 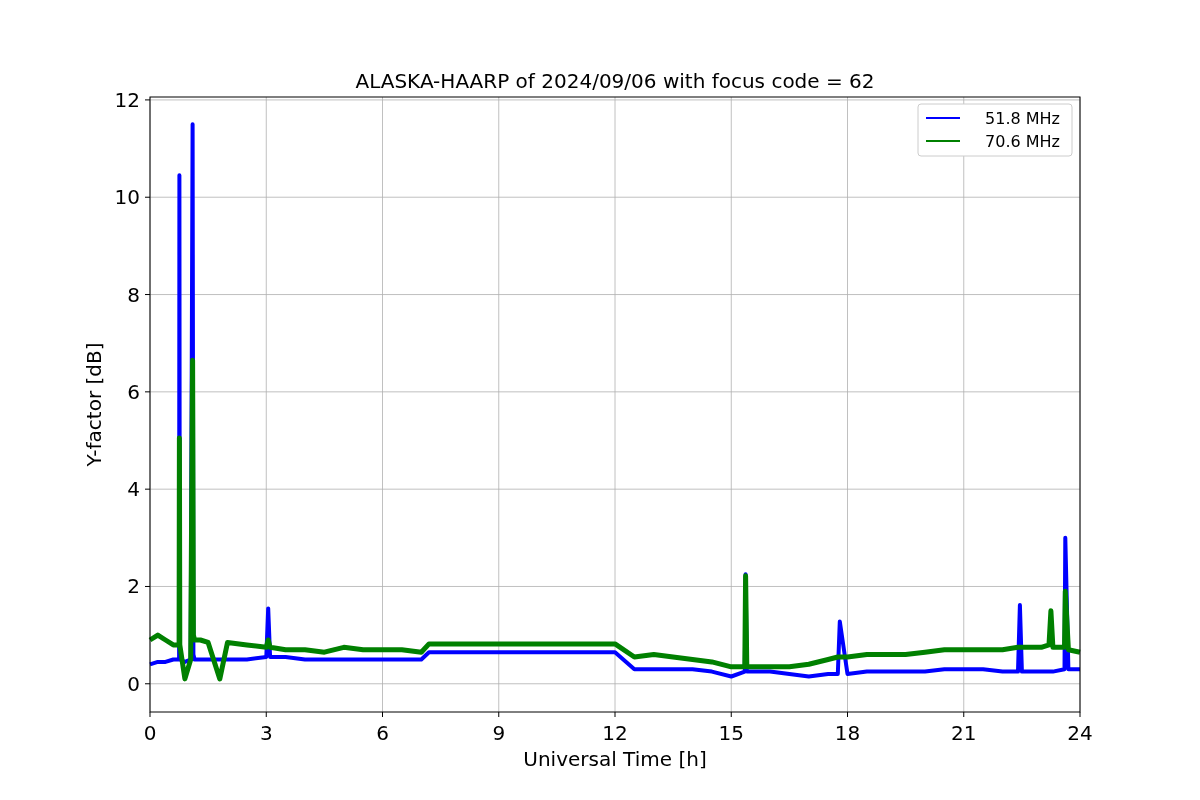 What do you see at coordinates (1080, 733) in the screenshot?
I see `x-tick-label: 24` at bounding box center [1080, 733].